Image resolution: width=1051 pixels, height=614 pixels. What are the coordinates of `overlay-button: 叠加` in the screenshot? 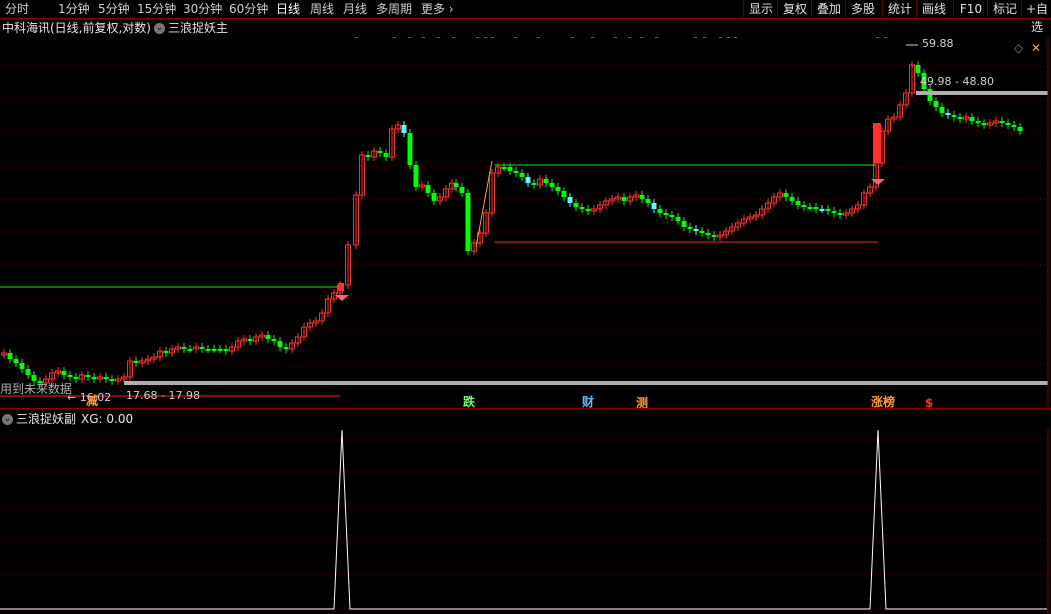 It's located at (828, 9).